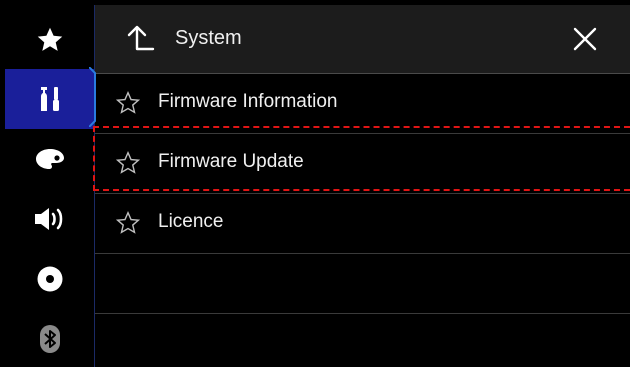  What do you see at coordinates (92, 97) in the screenshot?
I see `active-tab-indicator` at bounding box center [92, 97].